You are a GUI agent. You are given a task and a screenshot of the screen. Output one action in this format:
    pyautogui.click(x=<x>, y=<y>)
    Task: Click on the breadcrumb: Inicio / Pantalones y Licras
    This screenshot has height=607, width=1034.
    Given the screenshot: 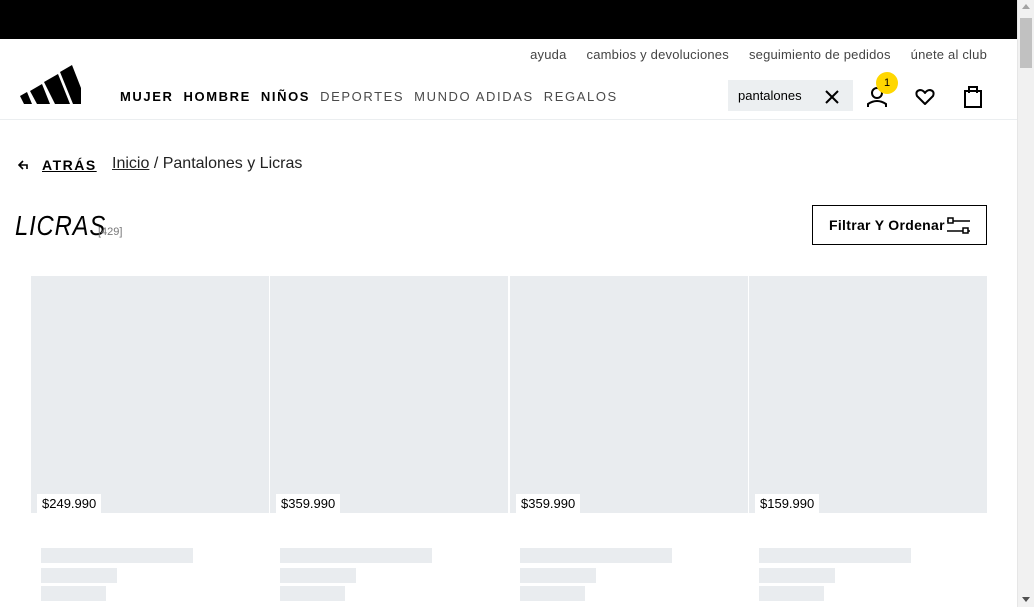 What is the action you would take?
    pyautogui.click(x=207, y=164)
    